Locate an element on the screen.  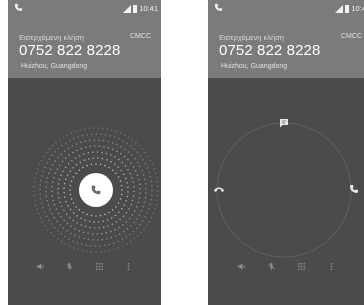
decline-call-icon is located at coordinates (219, 190).